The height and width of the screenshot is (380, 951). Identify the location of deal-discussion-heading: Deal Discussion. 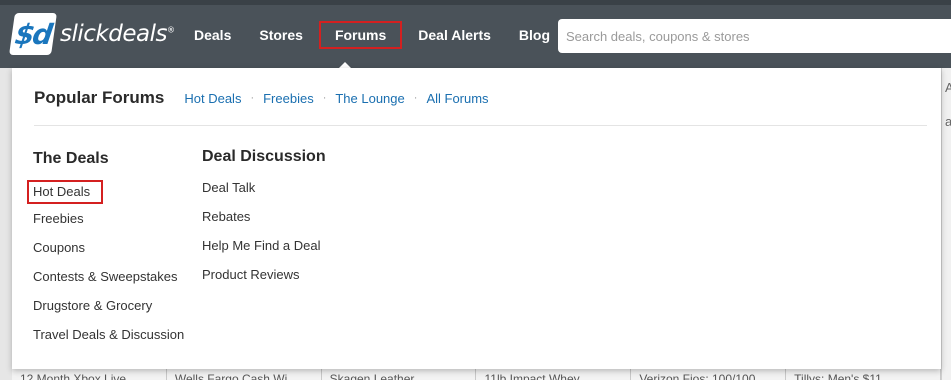
(264, 156).